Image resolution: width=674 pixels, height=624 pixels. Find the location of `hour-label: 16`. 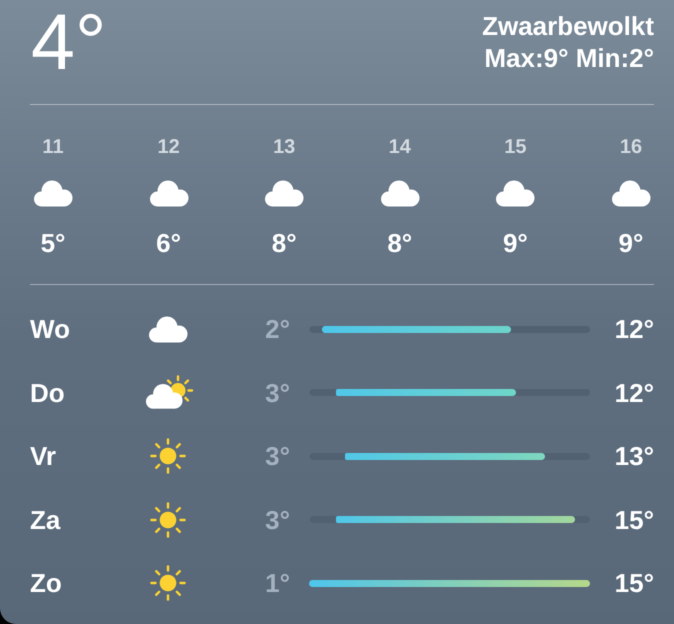

hour-label: 16 is located at coordinates (631, 147).